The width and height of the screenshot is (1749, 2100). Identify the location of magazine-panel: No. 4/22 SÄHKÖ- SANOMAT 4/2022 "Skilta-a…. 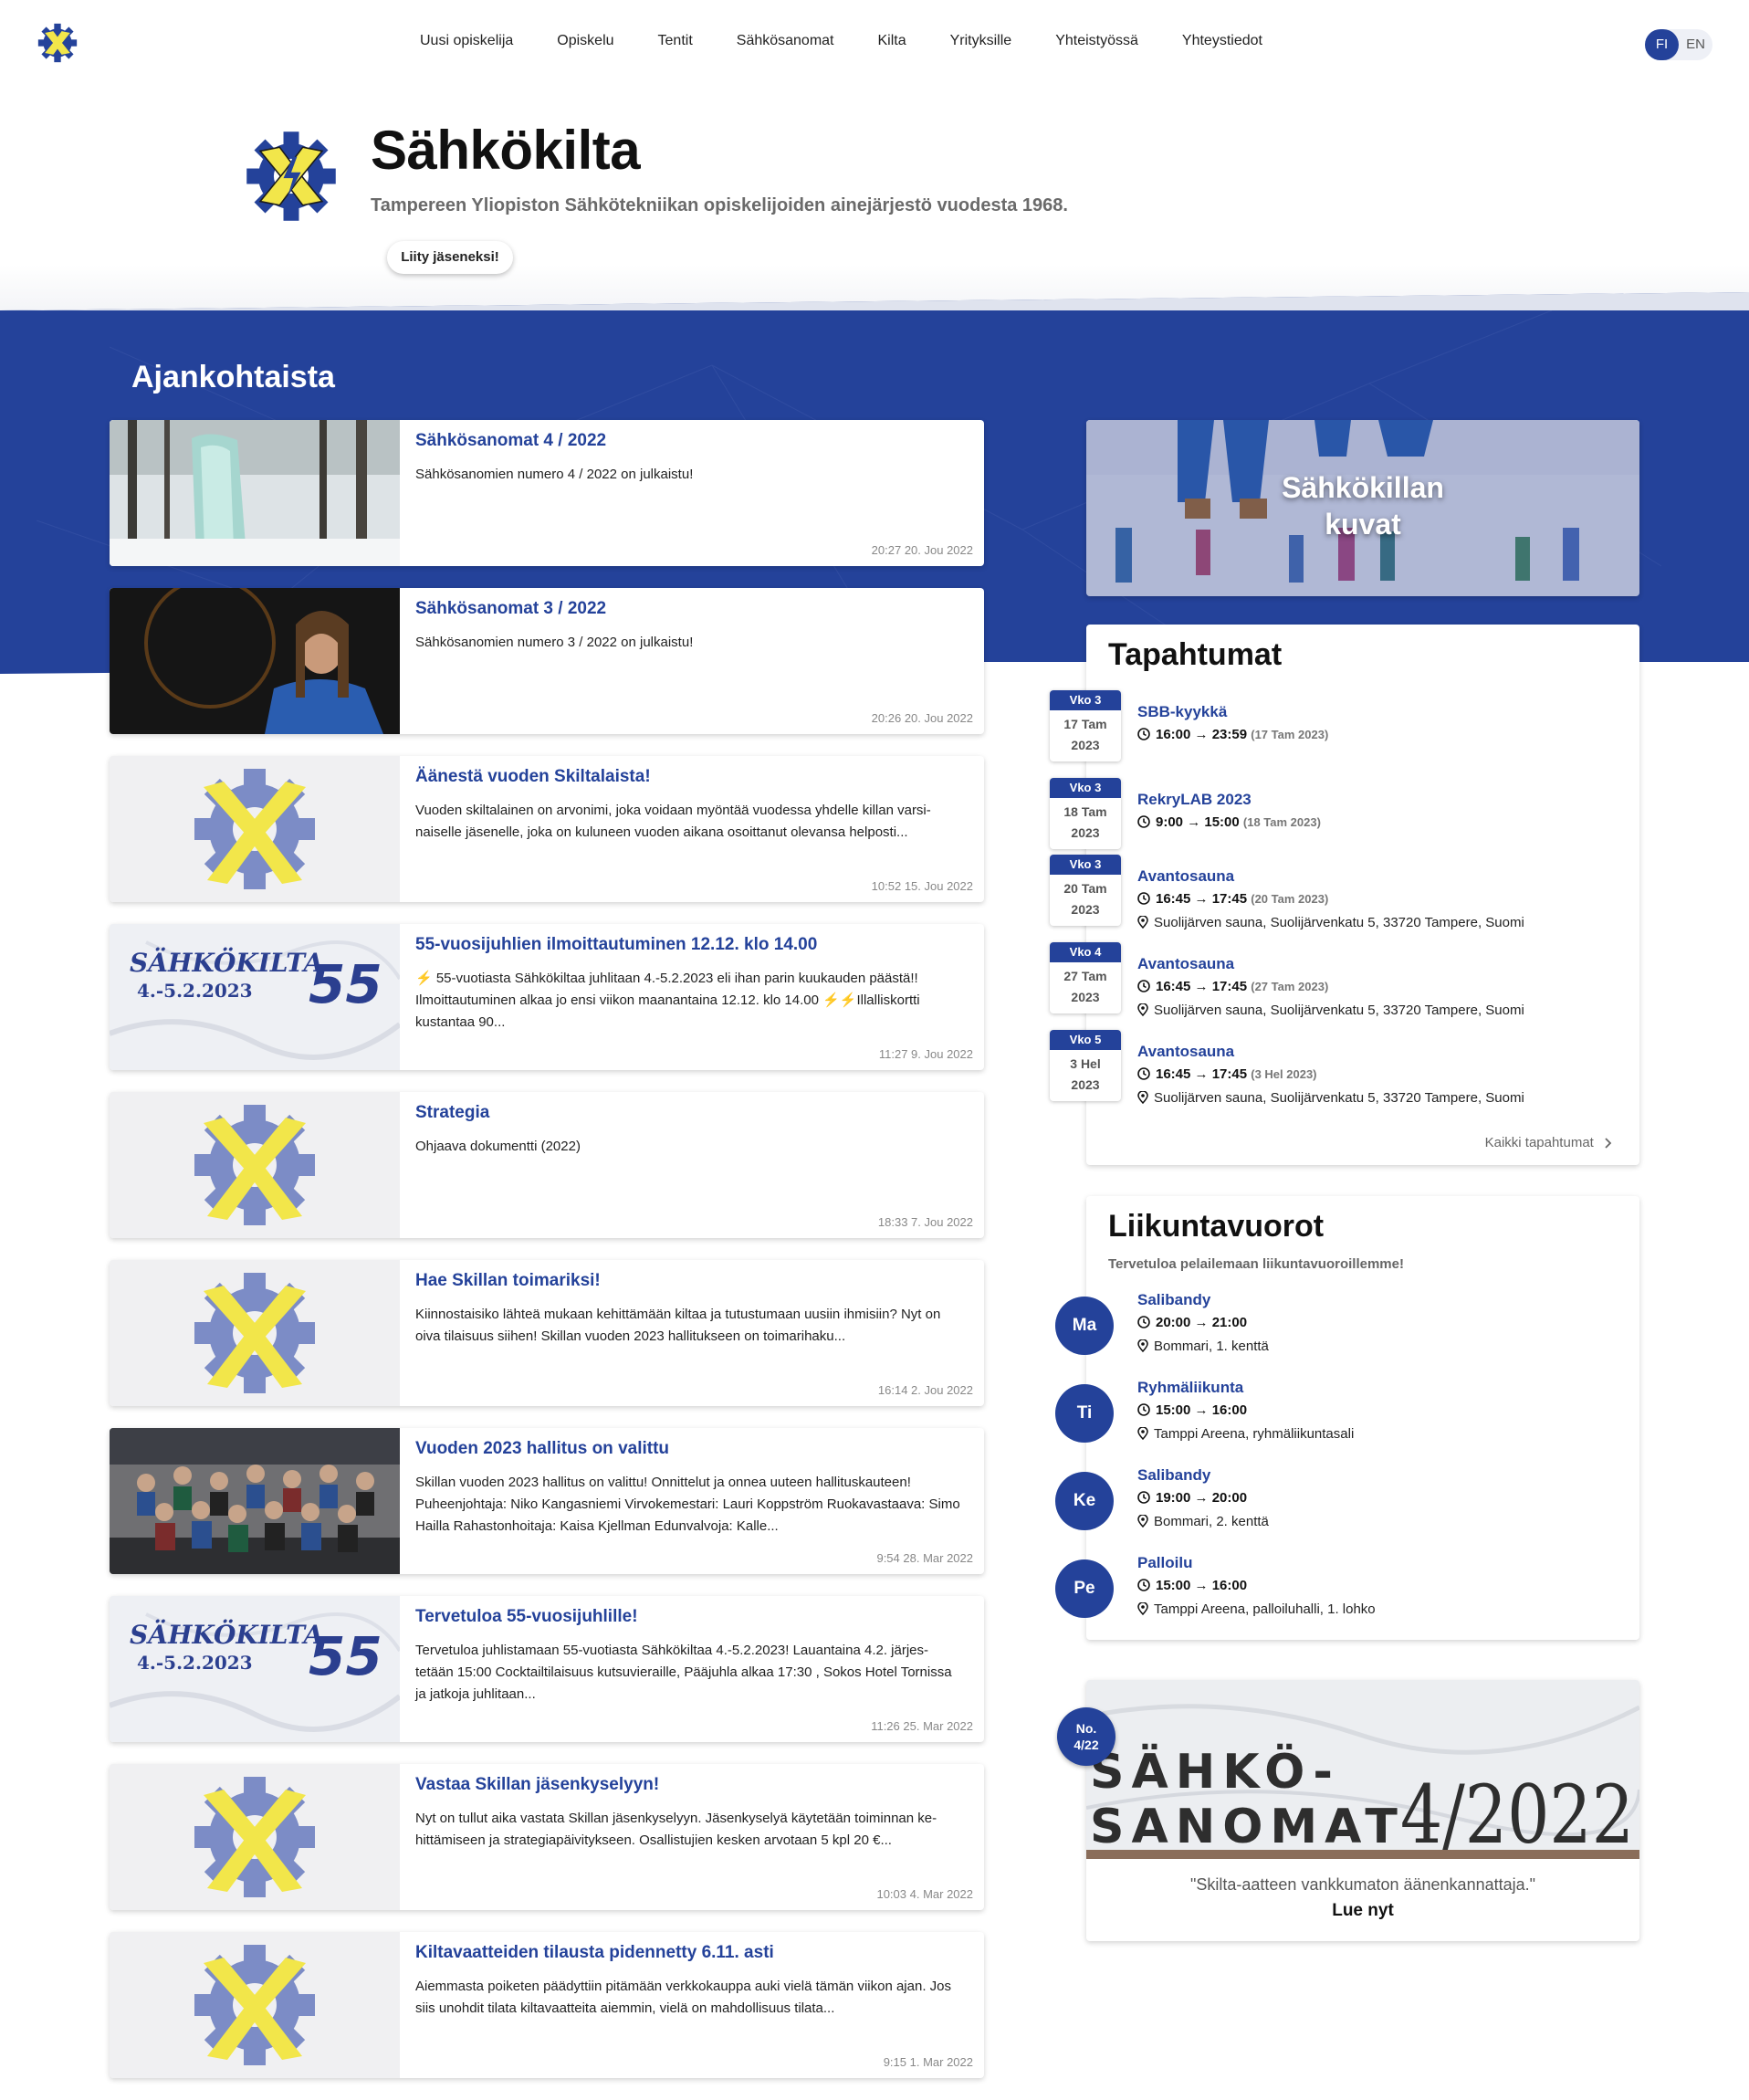
(1348, 1810).